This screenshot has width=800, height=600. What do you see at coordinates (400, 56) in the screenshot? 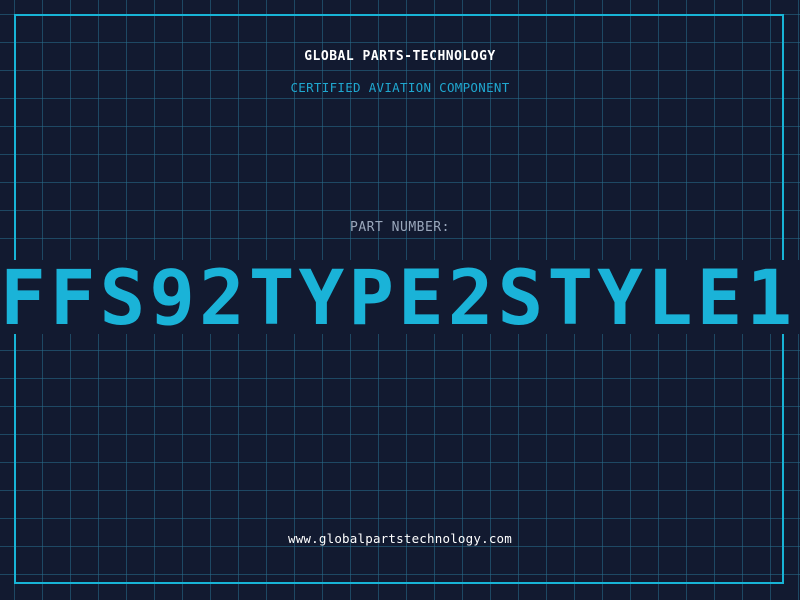
I see `brand-title: GLOBAL PARTS-TECHNOLOGY` at bounding box center [400, 56].